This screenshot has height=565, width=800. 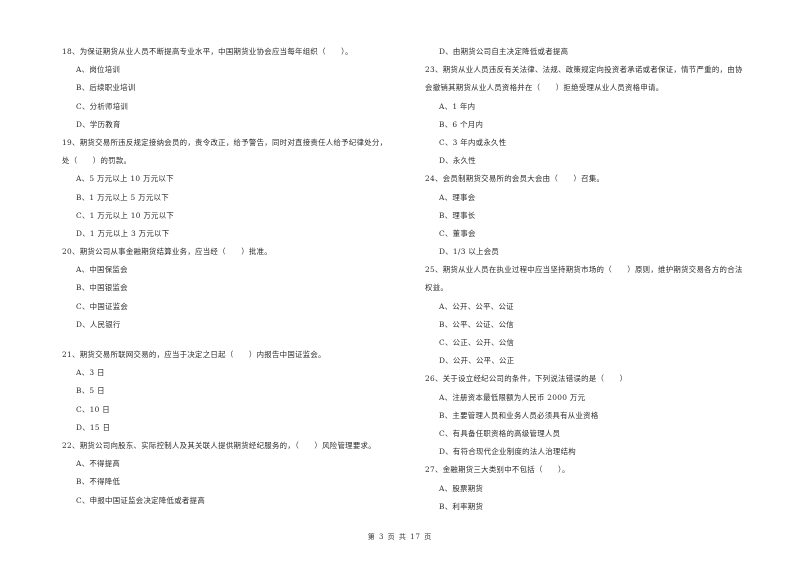 What do you see at coordinates (476, 306) in the screenshot?
I see `answer-option: A、公开、公平、公证` at bounding box center [476, 306].